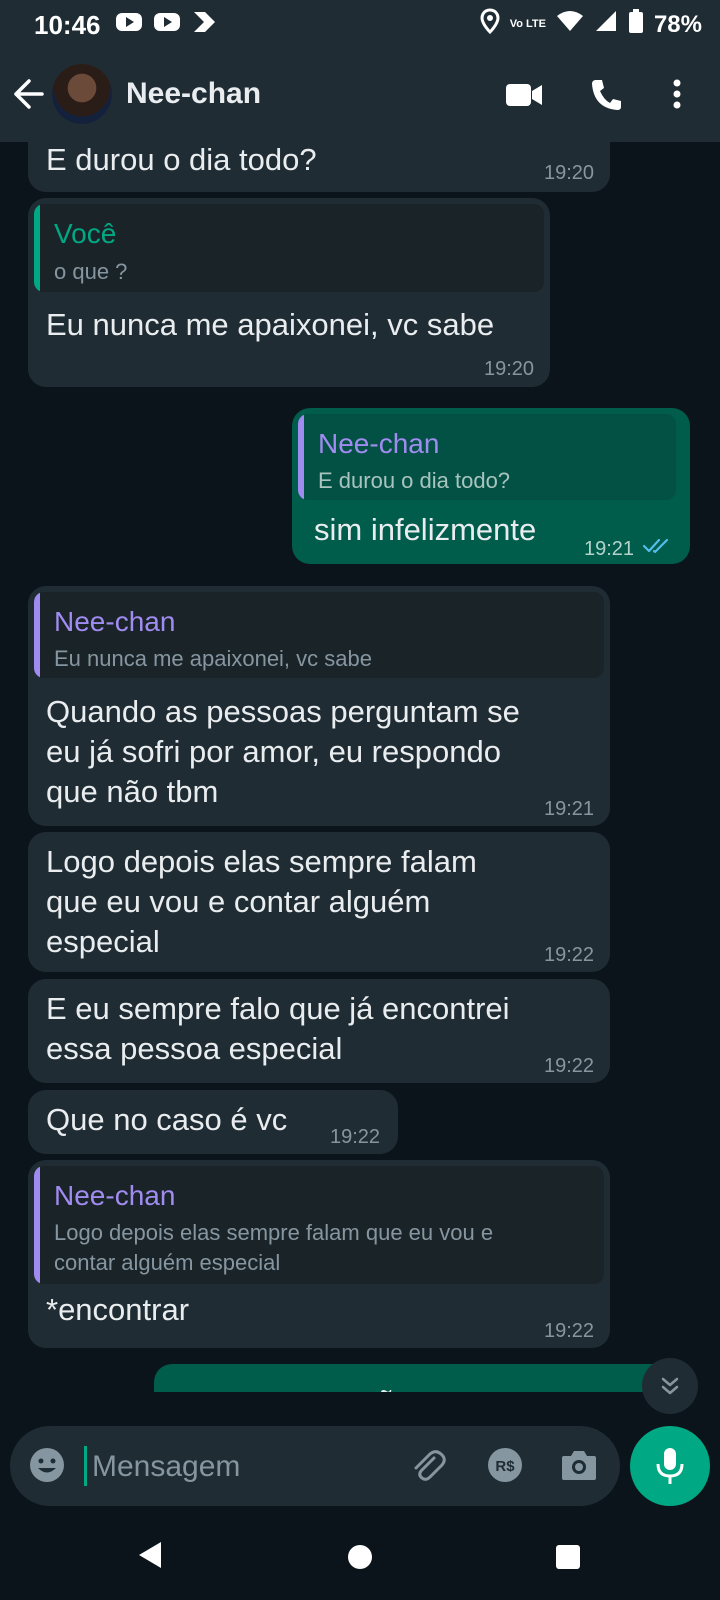 The height and width of the screenshot is (1600, 720). Describe the element at coordinates (150, 1557) in the screenshot. I see `nav-back-icon` at that location.